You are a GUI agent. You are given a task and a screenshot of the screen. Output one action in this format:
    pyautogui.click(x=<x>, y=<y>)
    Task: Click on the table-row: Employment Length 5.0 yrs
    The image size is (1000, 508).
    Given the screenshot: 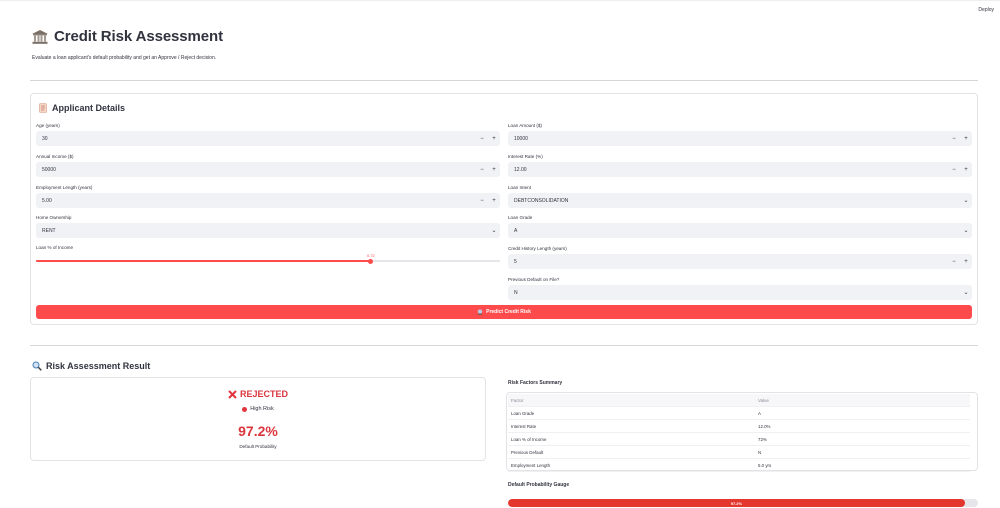 What is the action you would take?
    pyautogui.click(x=739, y=465)
    